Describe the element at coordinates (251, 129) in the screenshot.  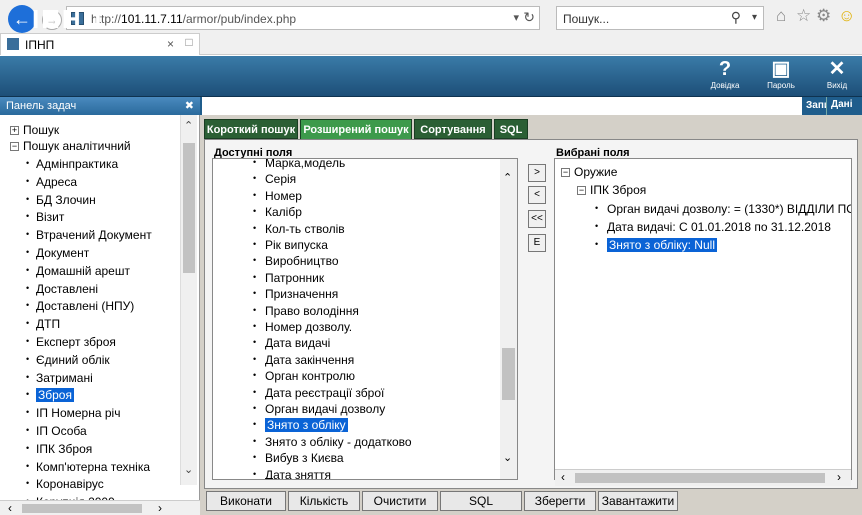
I see `tab-short-search: Короткий пошук` at that location.